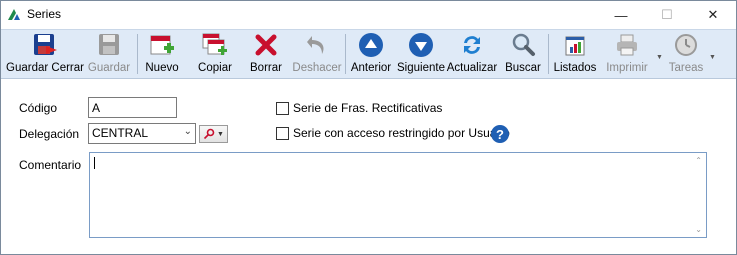 The height and width of the screenshot is (255, 737). Describe the element at coordinates (266, 68) in the screenshot. I see `borrar-label: Borrar` at that location.